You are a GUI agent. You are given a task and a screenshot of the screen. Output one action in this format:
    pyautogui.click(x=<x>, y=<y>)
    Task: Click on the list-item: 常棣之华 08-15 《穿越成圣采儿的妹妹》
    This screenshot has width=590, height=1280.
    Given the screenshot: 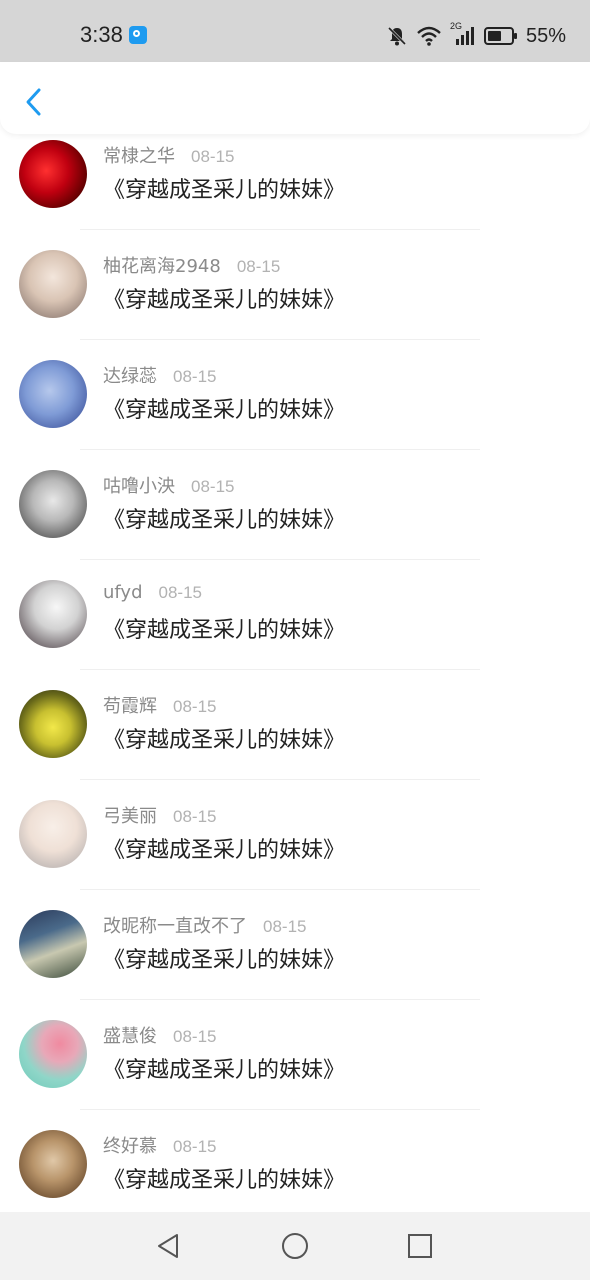 What is the action you would take?
    pyautogui.click(x=295, y=183)
    